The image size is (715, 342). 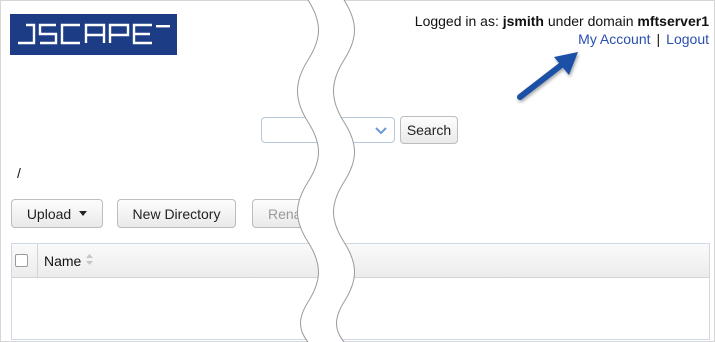 I want to click on annotation-arrow-icon, so click(x=547, y=76).